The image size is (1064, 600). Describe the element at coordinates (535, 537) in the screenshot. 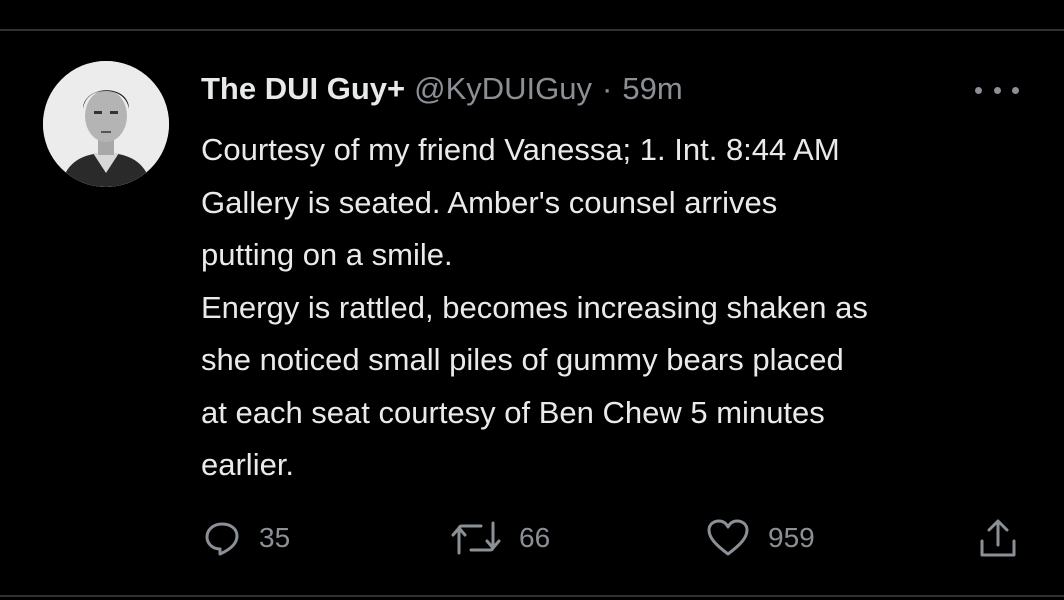

I see `retweet-count: 66` at that location.